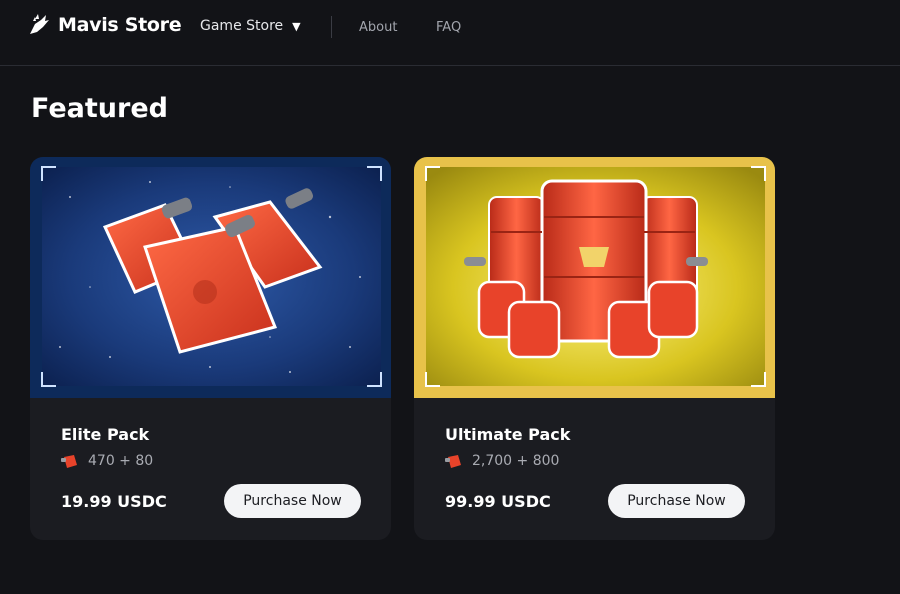 The width and height of the screenshot is (900, 594). Describe the element at coordinates (296, 26) in the screenshot. I see `caret-down-icon: ▼` at that location.